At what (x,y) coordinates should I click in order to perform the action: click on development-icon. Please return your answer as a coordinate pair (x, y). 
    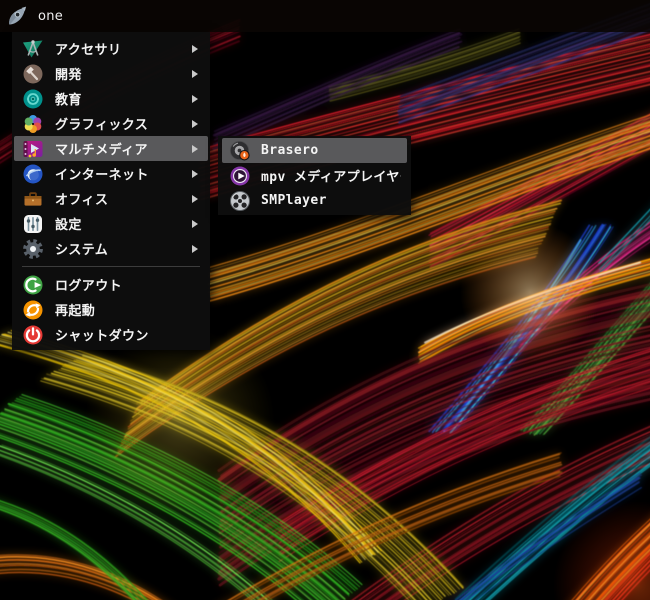
    Looking at the image, I should click on (33, 74).